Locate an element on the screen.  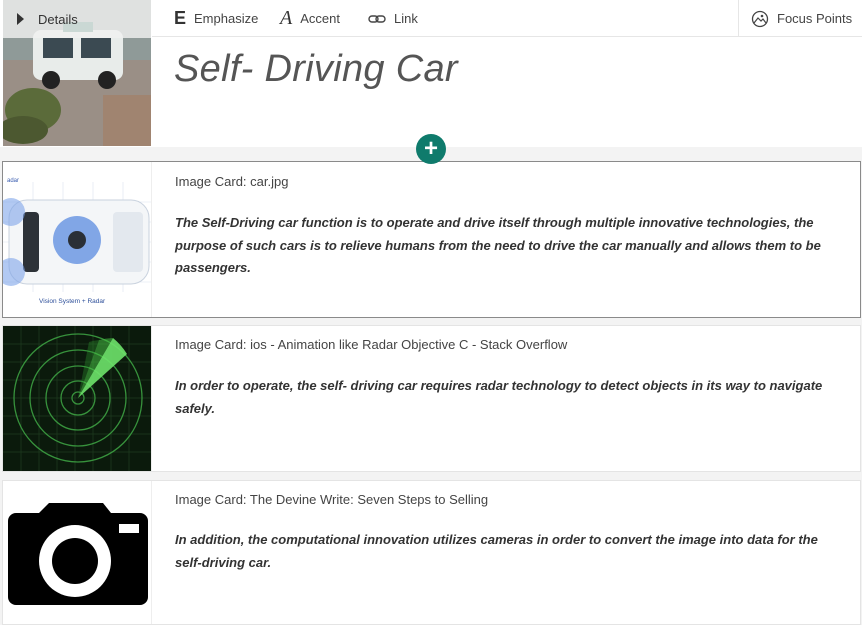
emphasize-button: E Emphasize is located at coordinates (216, 18).